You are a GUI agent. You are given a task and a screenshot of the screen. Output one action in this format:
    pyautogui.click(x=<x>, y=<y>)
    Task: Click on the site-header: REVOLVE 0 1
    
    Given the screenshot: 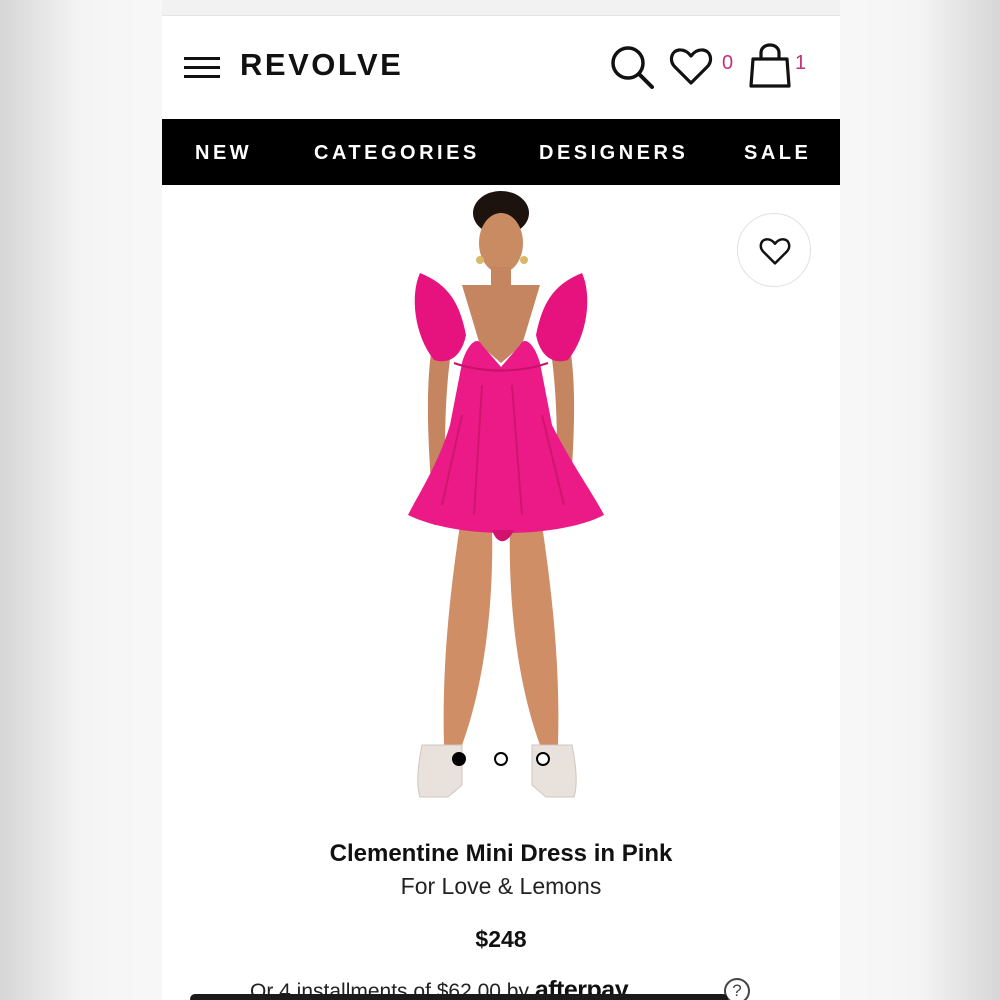 What is the action you would take?
    pyautogui.click(x=501, y=68)
    